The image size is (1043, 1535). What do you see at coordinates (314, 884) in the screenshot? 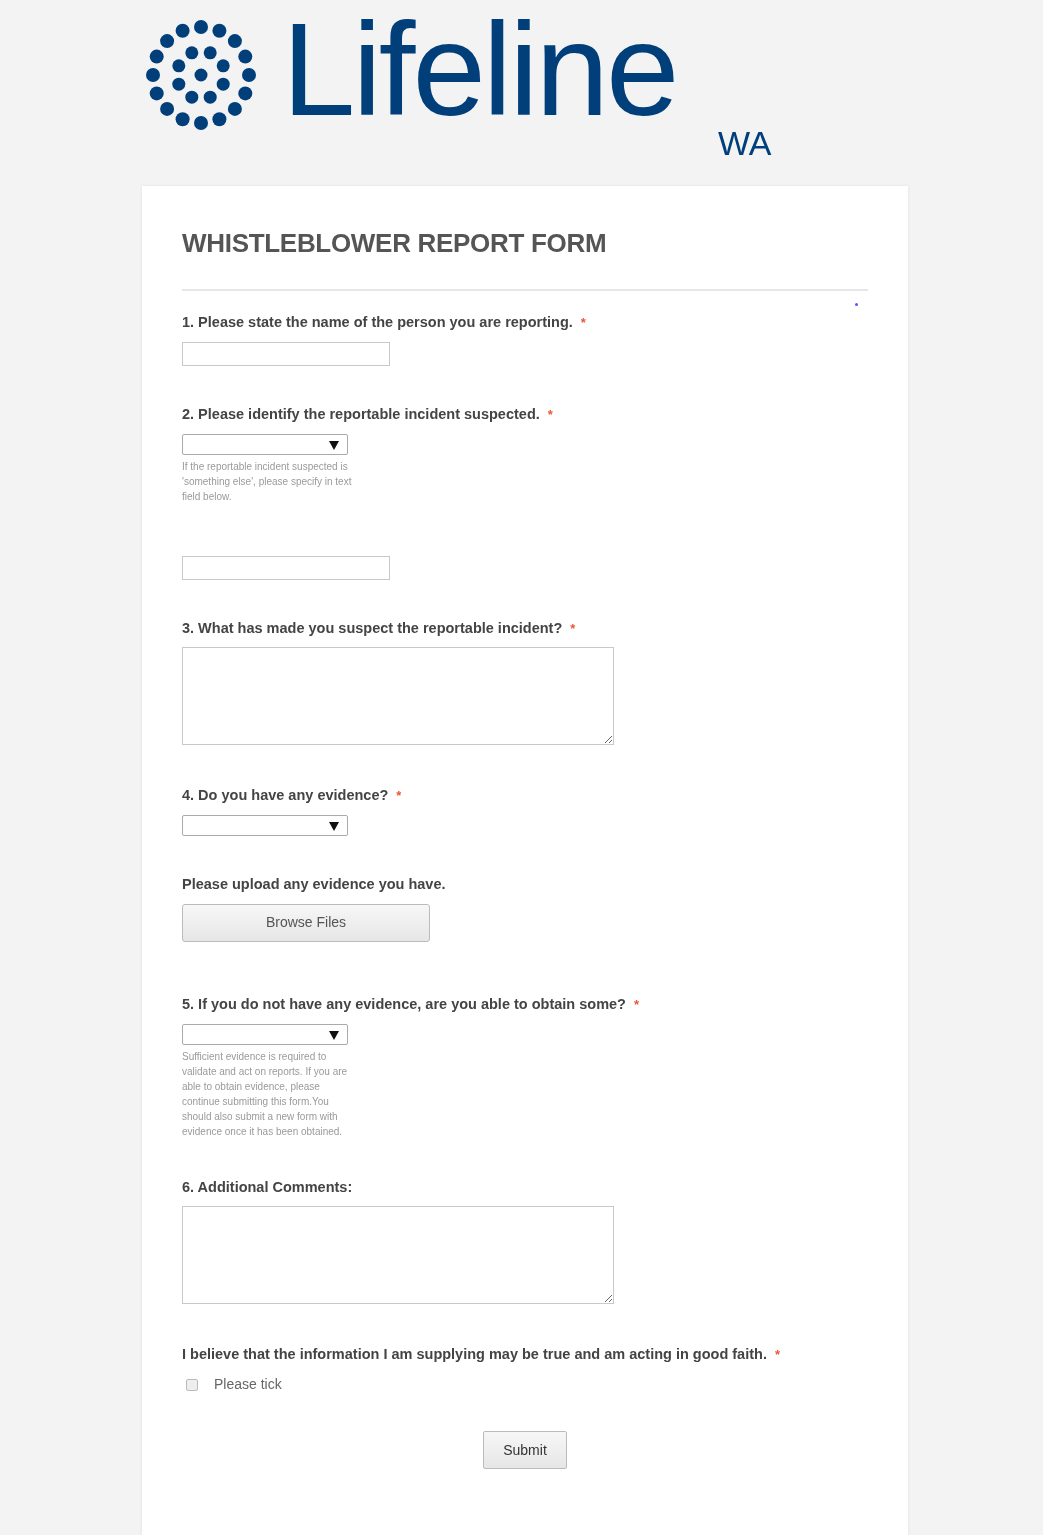
I see `question-label: Please upload any evidence you have.` at bounding box center [314, 884].